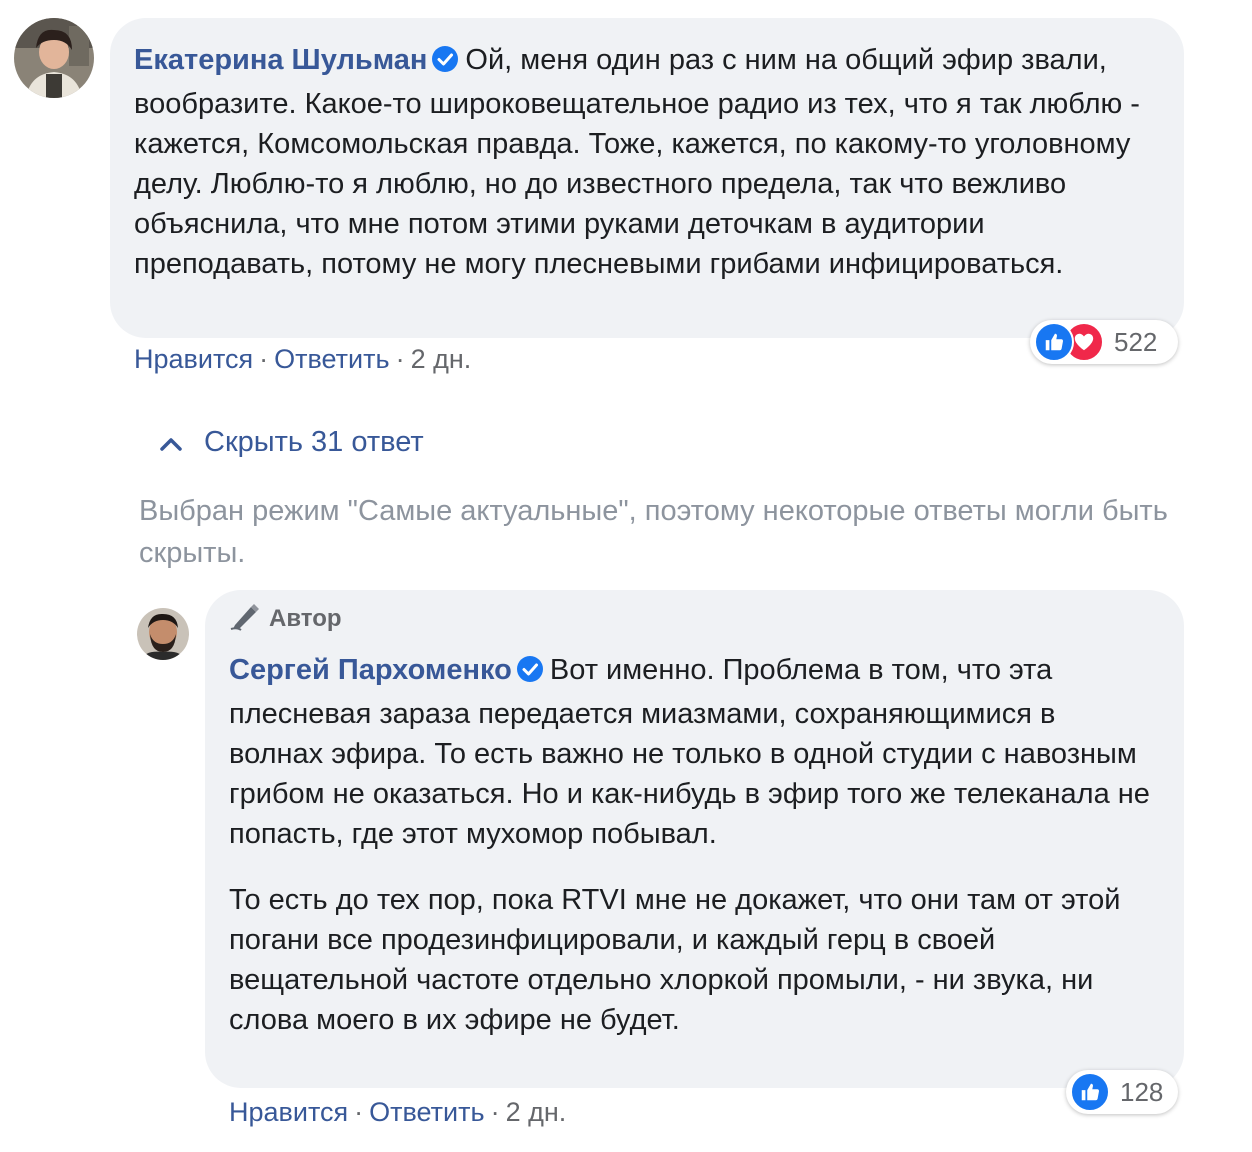 This screenshot has width=1252, height=1152. What do you see at coordinates (691, 619) in the screenshot?
I see `author-badge: Автор` at bounding box center [691, 619].